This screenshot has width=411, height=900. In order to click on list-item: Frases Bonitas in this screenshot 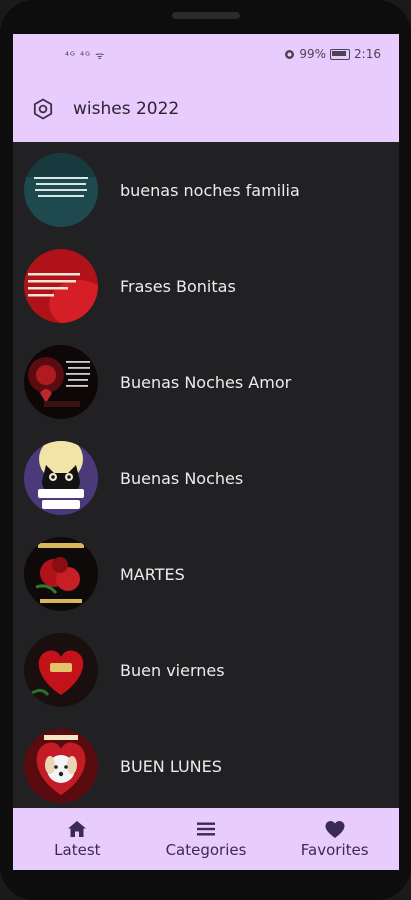, I will do `click(206, 286)`.